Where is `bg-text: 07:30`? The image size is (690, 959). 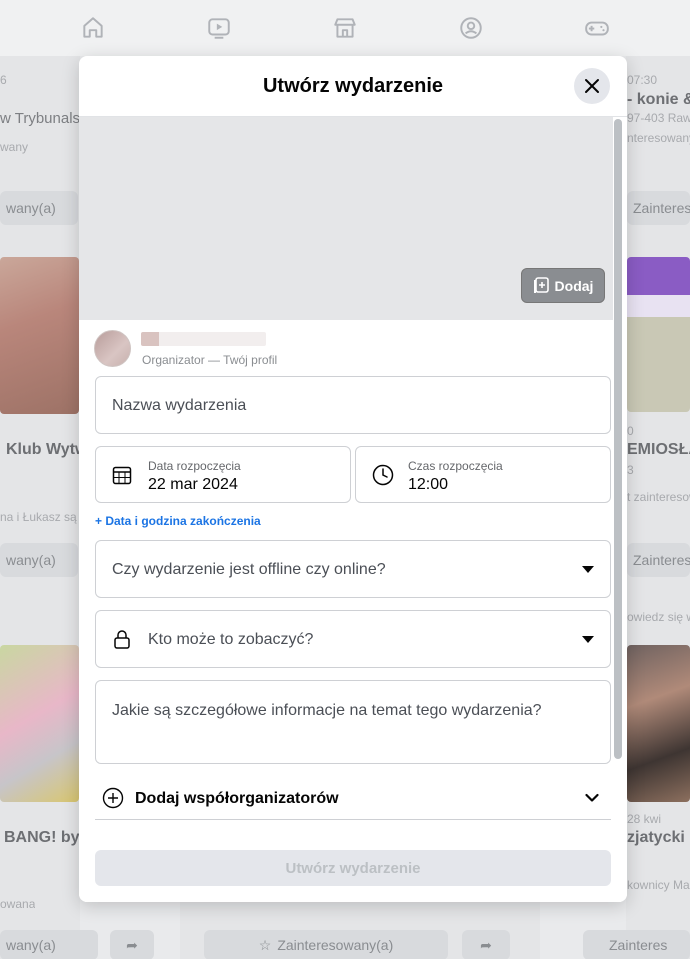 bg-text: 07:30 is located at coordinates (642, 80).